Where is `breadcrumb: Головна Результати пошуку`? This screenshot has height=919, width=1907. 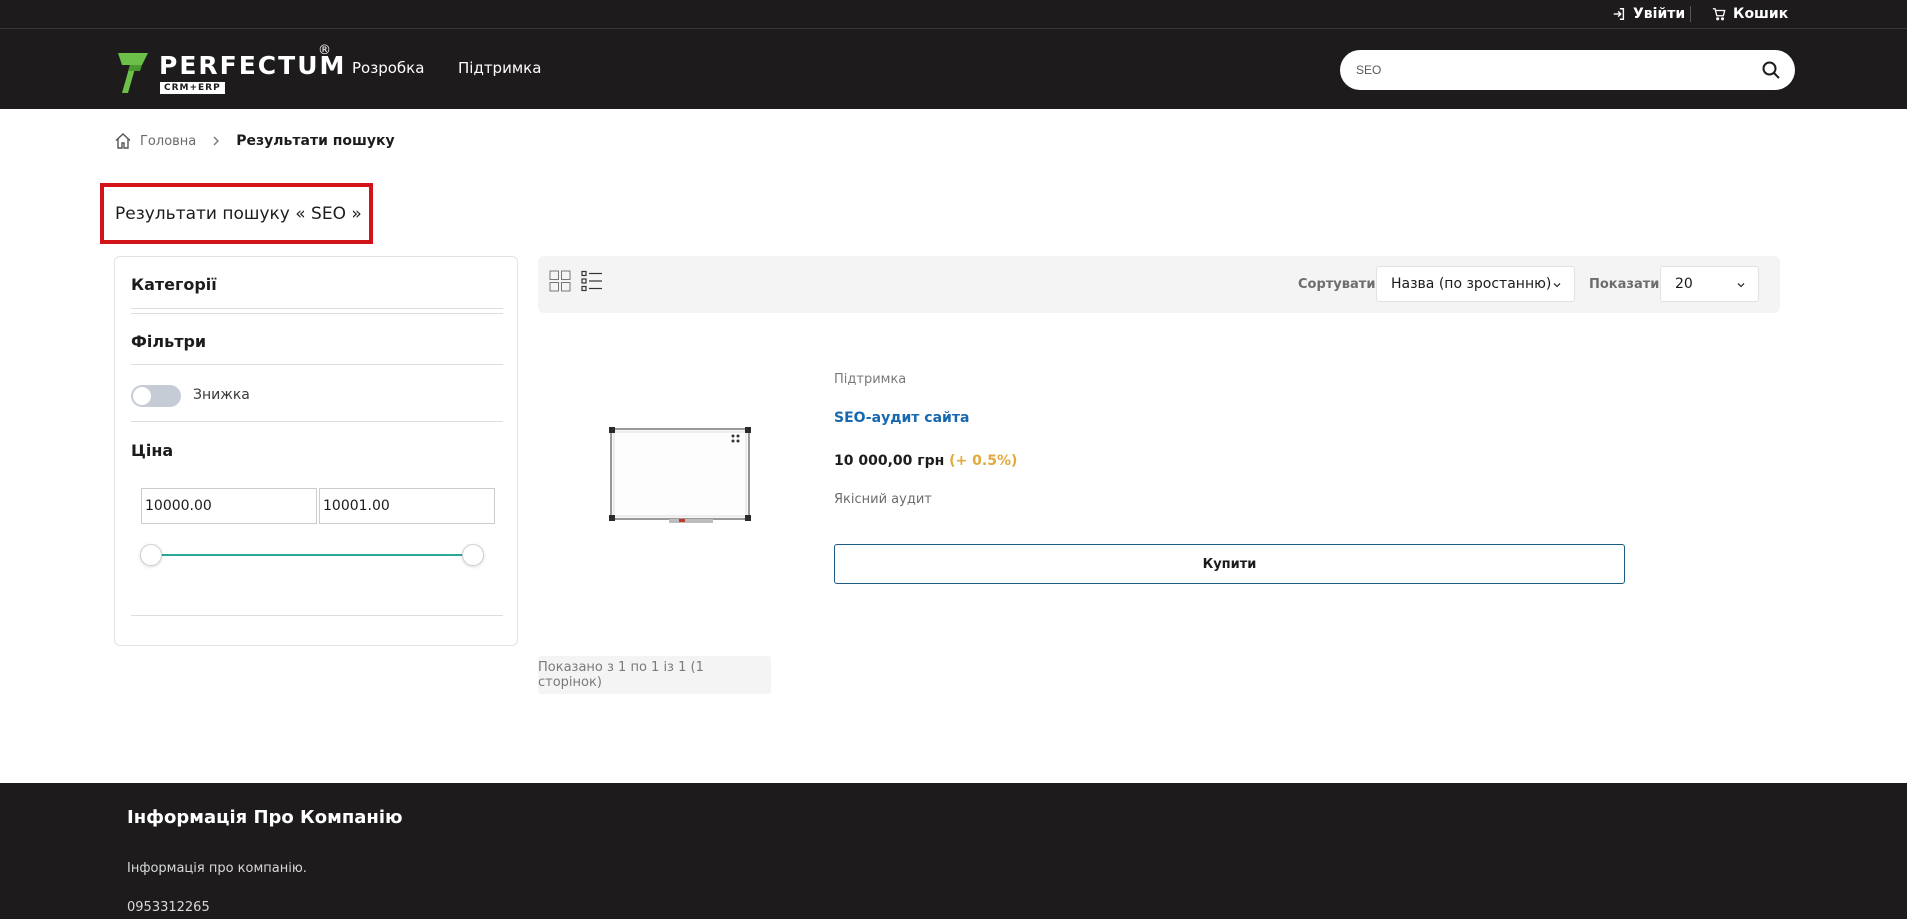
breadcrumb: Головна Результати пошуку is located at coordinates (254, 141).